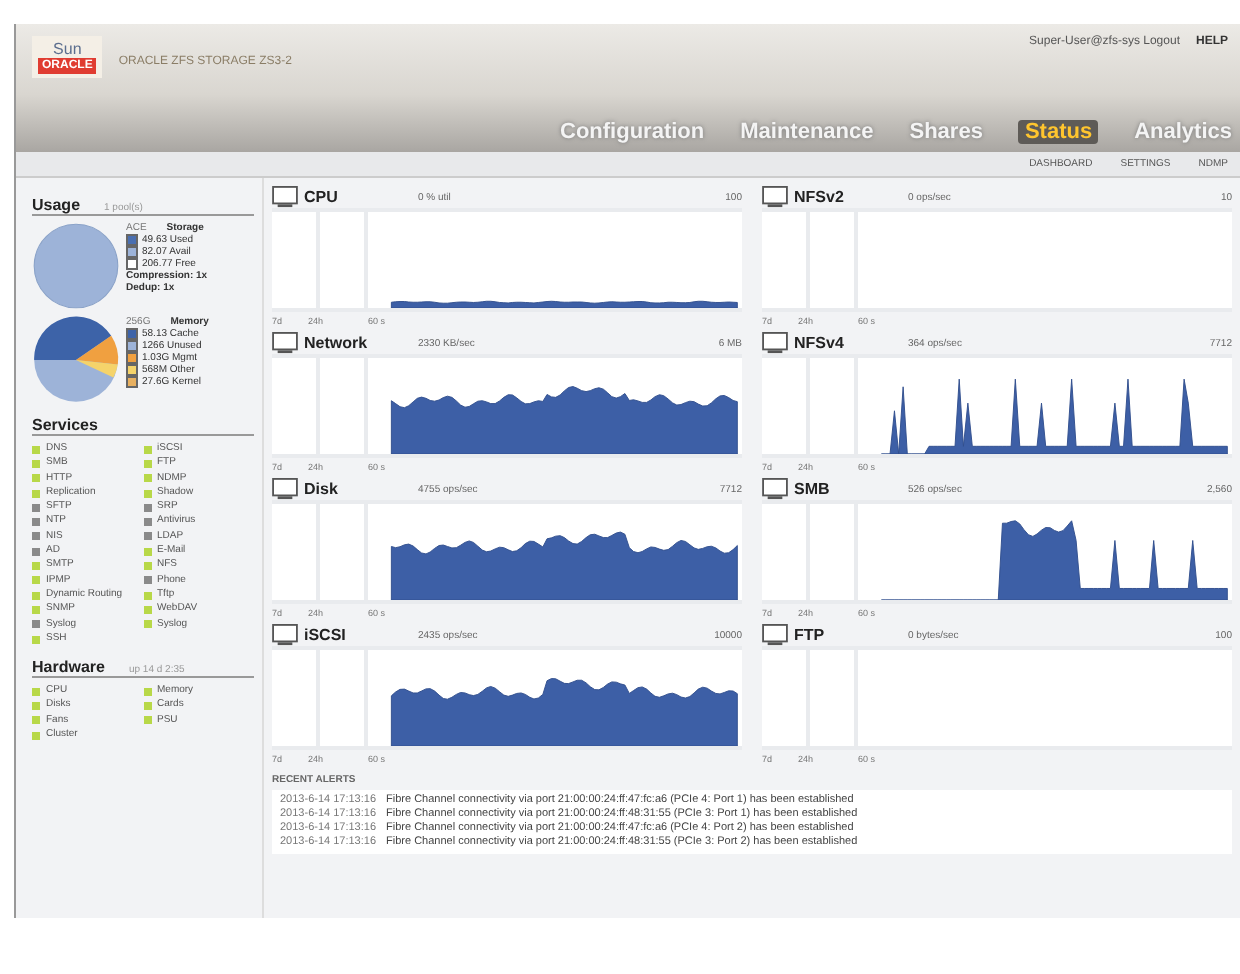 The image size is (1240, 974). I want to click on panel-title: iSCSI, so click(358, 635).